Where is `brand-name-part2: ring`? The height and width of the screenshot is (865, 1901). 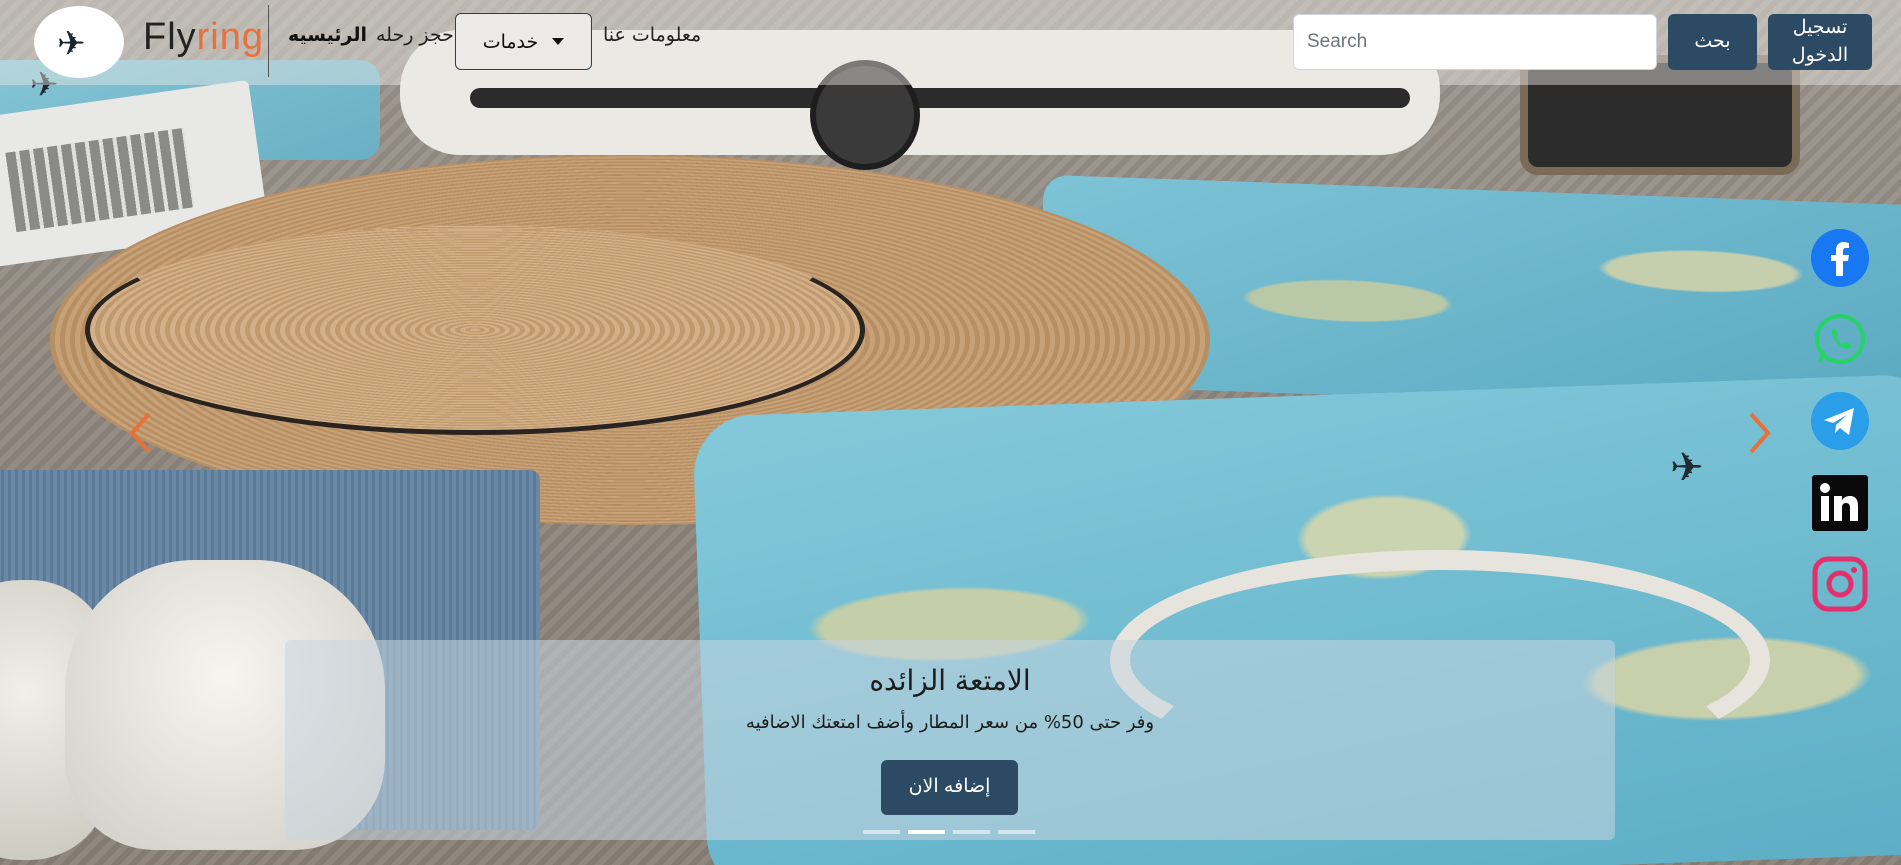
brand-name-part2: ring is located at coordinates (230, 37).